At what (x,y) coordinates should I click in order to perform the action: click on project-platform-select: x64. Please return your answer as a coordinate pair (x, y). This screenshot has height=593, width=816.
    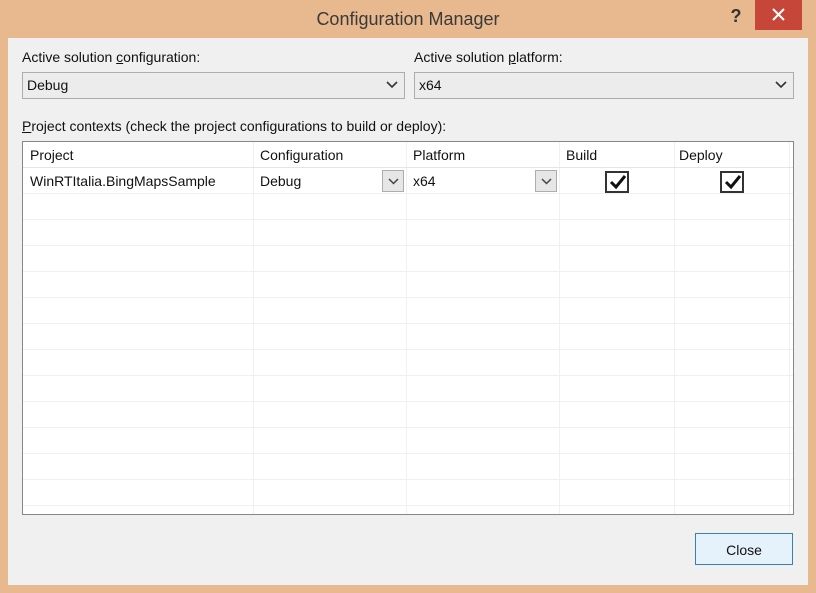
    Looking at the image, I should click on (483, 181).